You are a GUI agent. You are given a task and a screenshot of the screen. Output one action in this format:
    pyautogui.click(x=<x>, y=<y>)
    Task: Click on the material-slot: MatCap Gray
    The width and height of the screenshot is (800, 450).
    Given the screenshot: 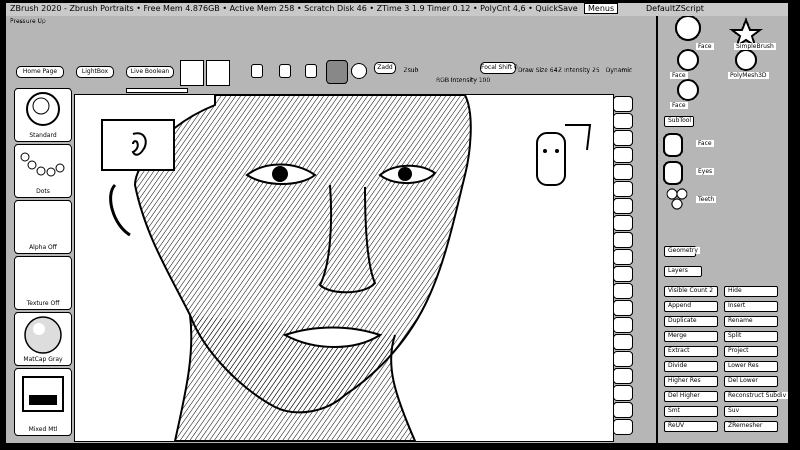 What is the action you would take?
    pyautogui.click(x=43, y=339)
    